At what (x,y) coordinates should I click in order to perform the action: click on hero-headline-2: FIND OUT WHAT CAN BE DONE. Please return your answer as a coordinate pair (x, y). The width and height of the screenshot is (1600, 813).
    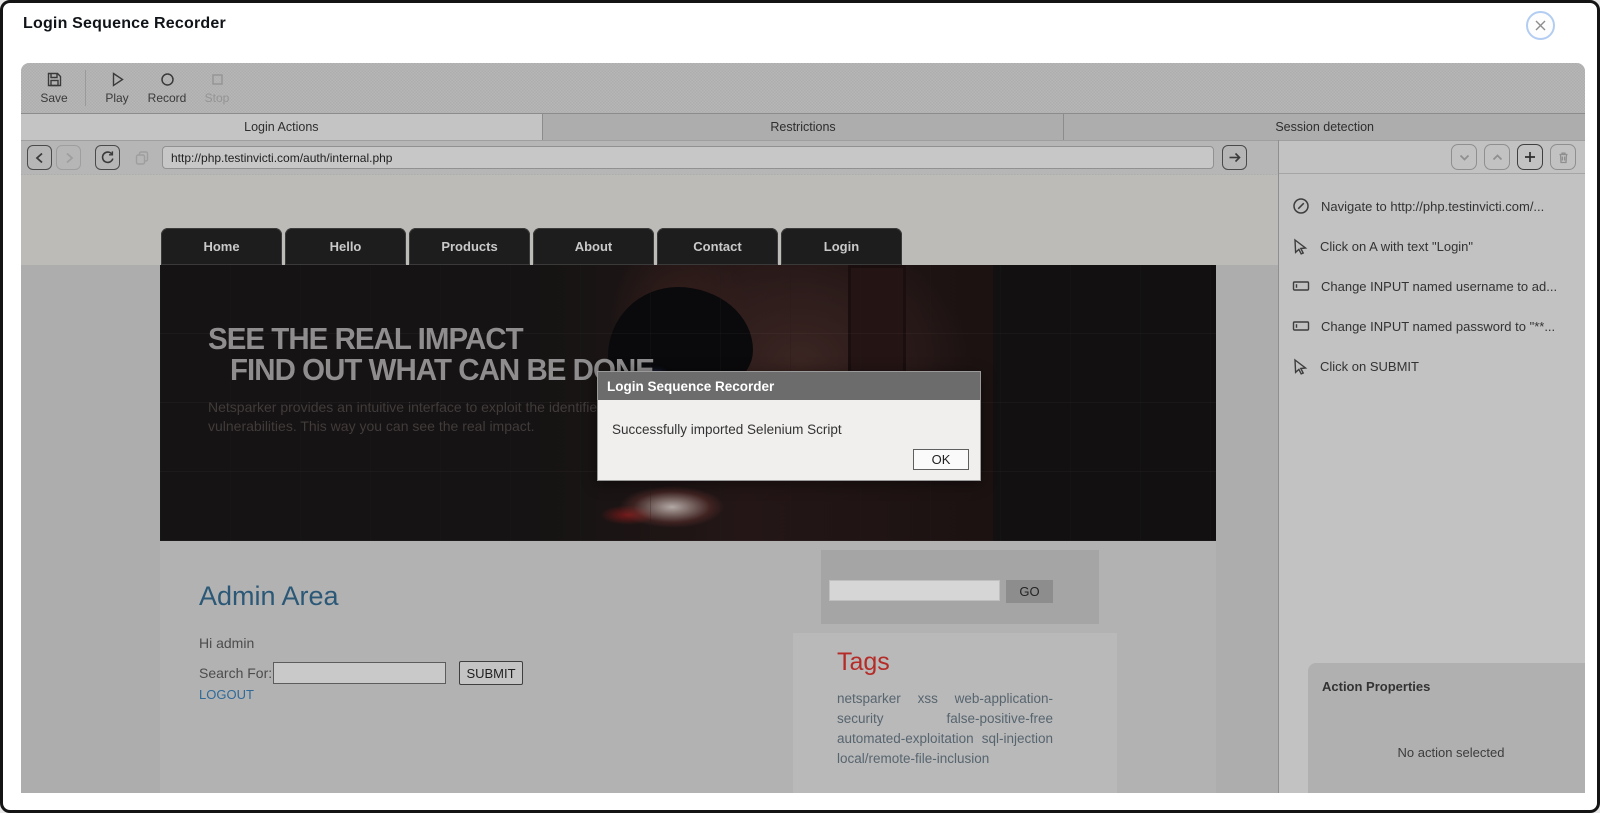
    Looking at the image, I should click on (442, 369).